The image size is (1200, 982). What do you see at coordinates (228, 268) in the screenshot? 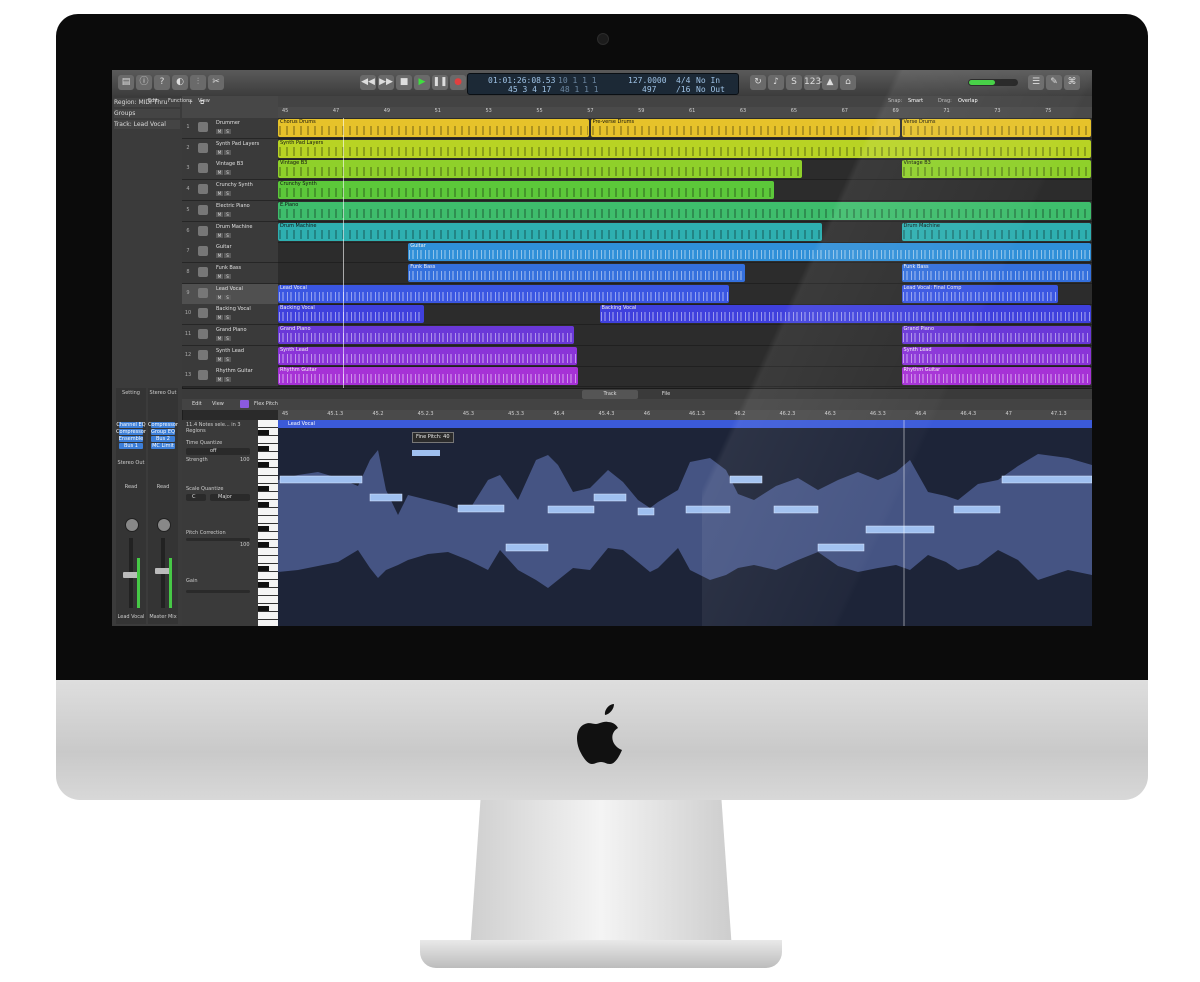
I see `track-name: Funk Bass` at bounding box center [228, 268].